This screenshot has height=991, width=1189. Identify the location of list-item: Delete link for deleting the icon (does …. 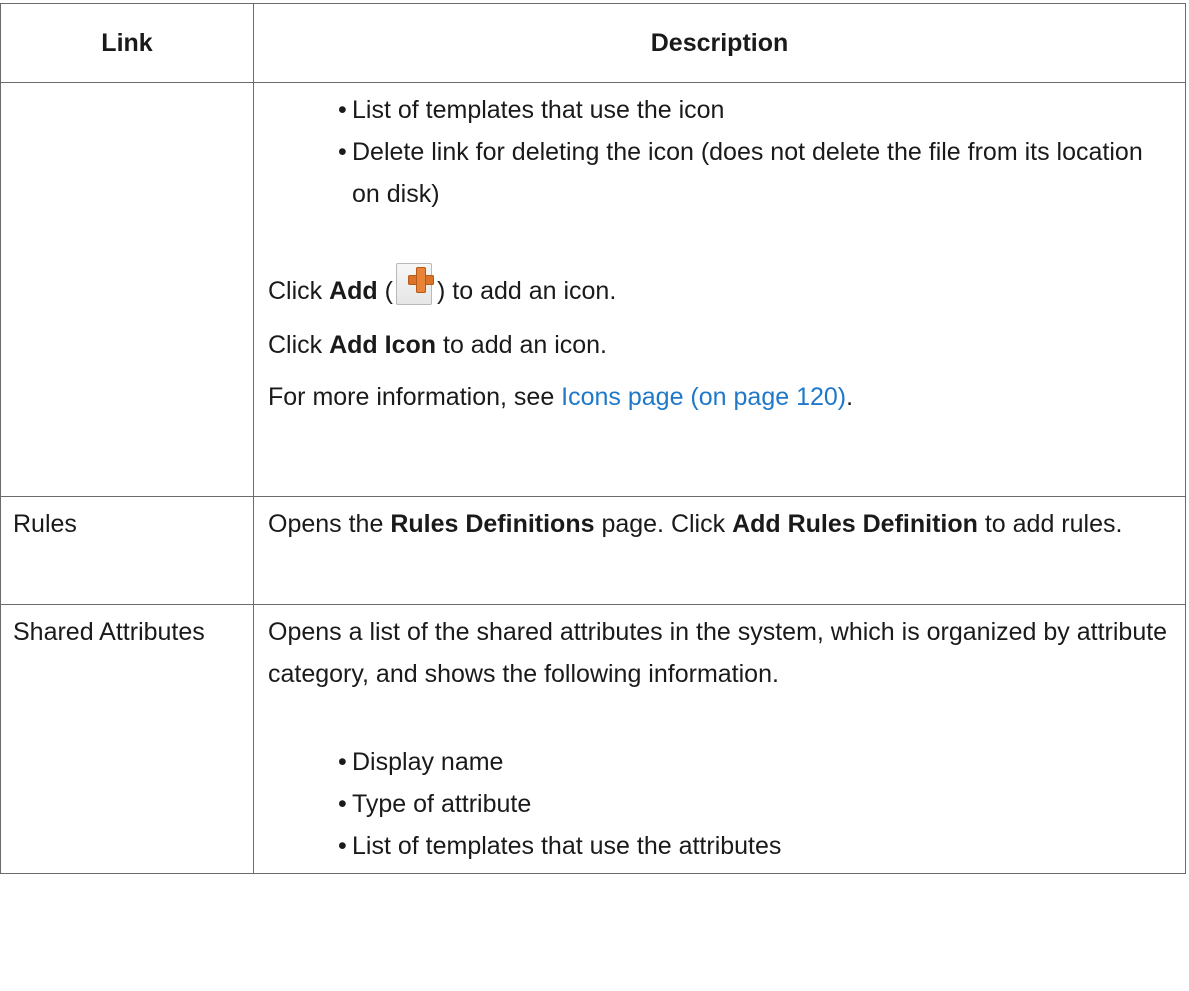
(754, 173).